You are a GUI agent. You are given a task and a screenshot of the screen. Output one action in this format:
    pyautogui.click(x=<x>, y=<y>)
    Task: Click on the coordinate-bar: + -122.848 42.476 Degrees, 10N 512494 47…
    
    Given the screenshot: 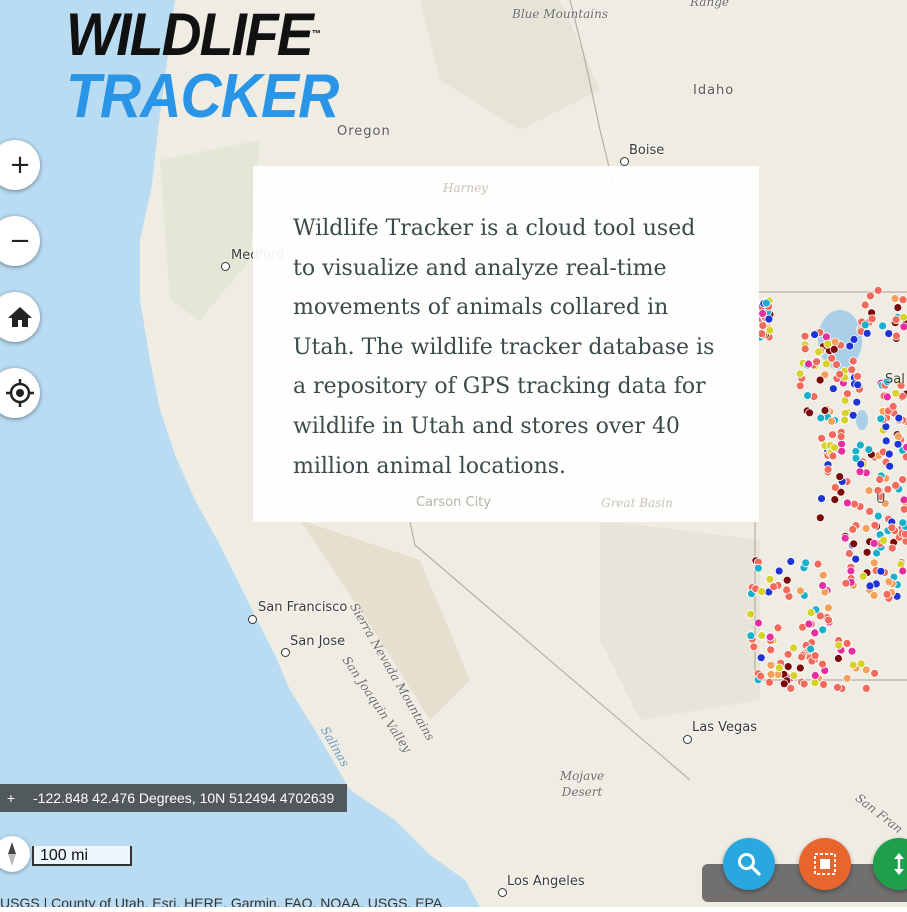 What is the action you would take?
    pyautogui.click(x=173, y=798)
    